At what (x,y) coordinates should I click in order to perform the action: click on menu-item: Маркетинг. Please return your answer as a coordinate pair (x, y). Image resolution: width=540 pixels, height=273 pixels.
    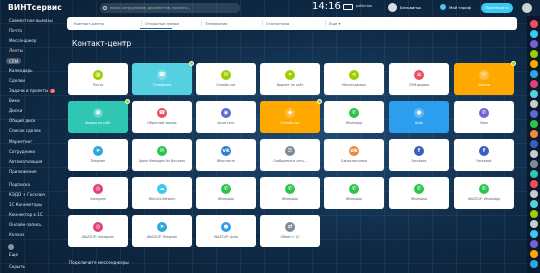
    Looking at the image, I should click on (21, 141).